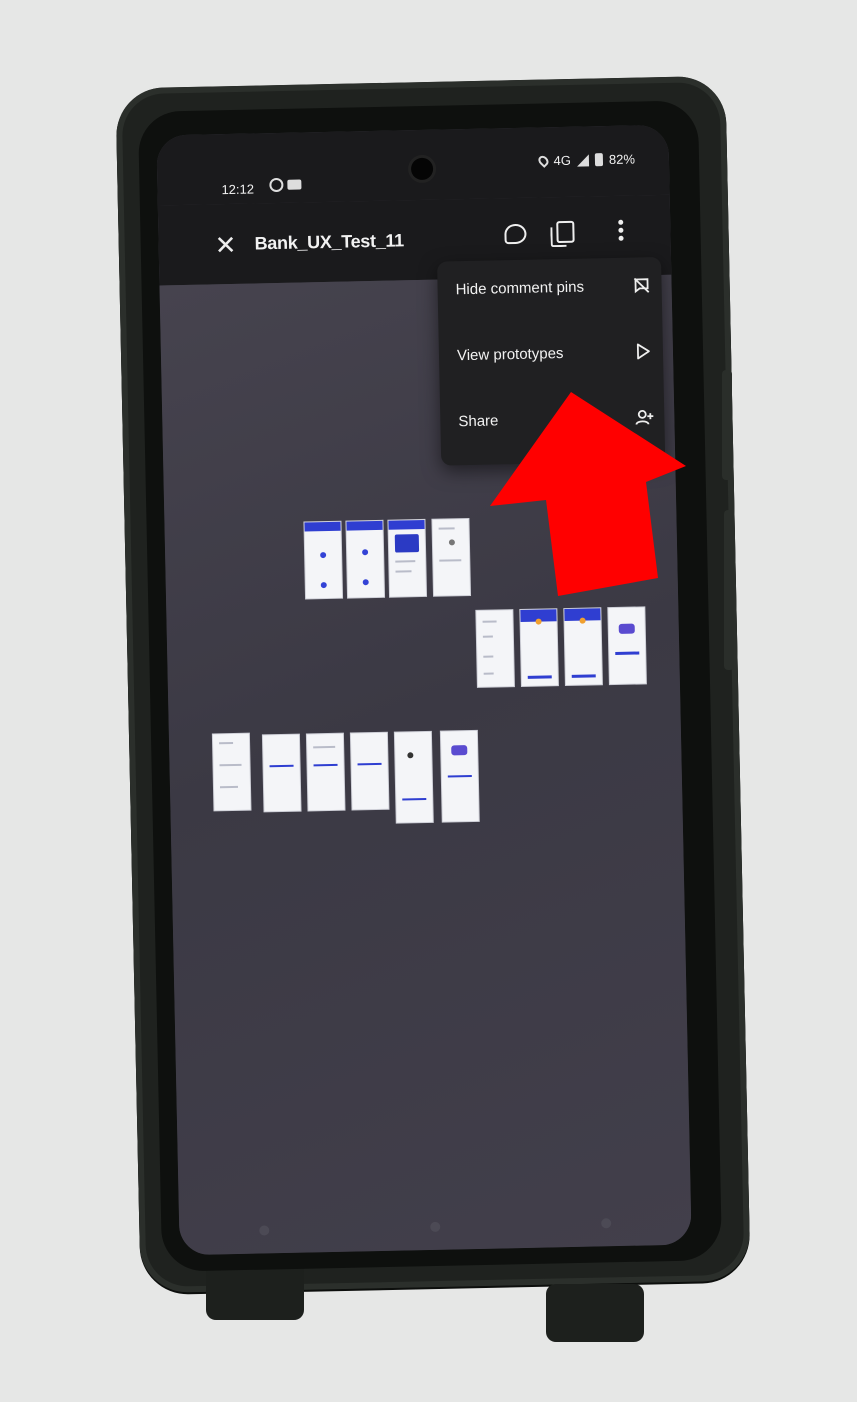 This screenshot has height=1402, width=857. What do you see at coordinates (520, 288) in the screenshot?
I see `menu-item-label: Hide comment pins` at bounding box center [520, 288].